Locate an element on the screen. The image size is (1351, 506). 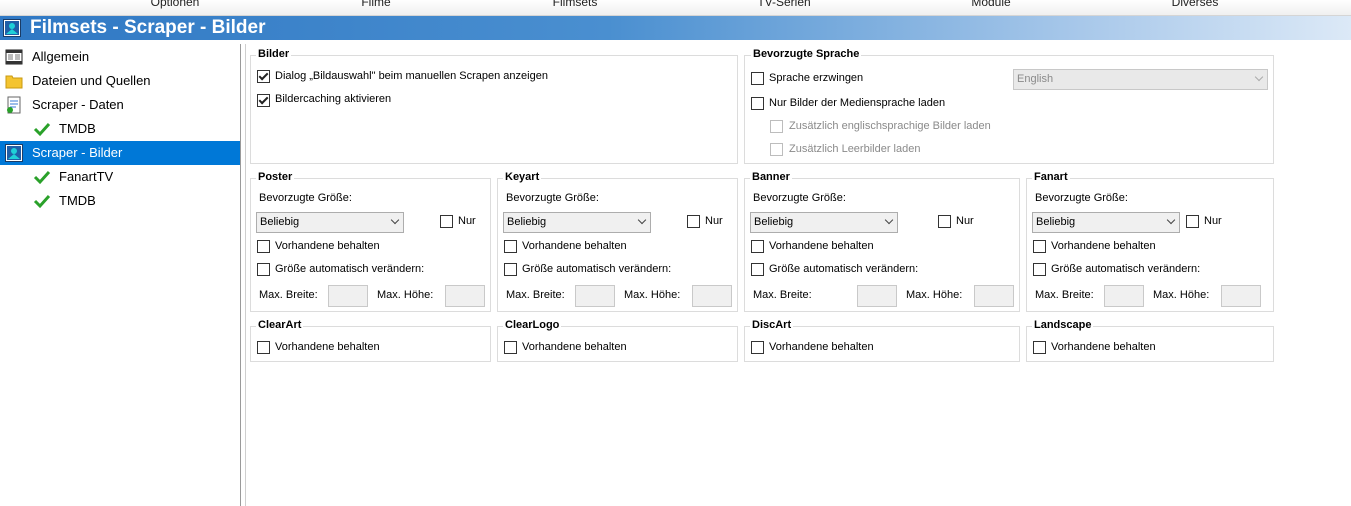
banner-resize-label: Größe automatisch verändern: is located at coordinates (844, 269).